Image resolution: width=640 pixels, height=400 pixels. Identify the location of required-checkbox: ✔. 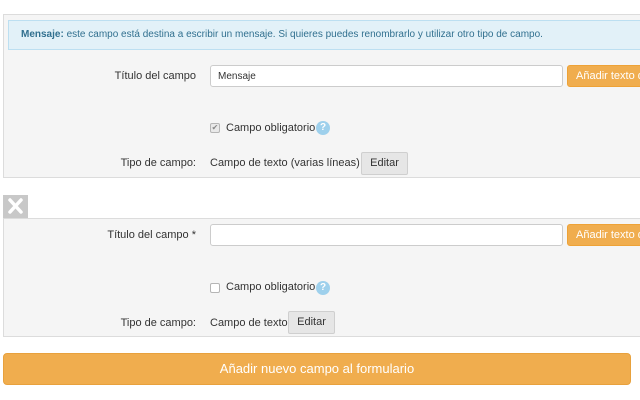
(215, 128).